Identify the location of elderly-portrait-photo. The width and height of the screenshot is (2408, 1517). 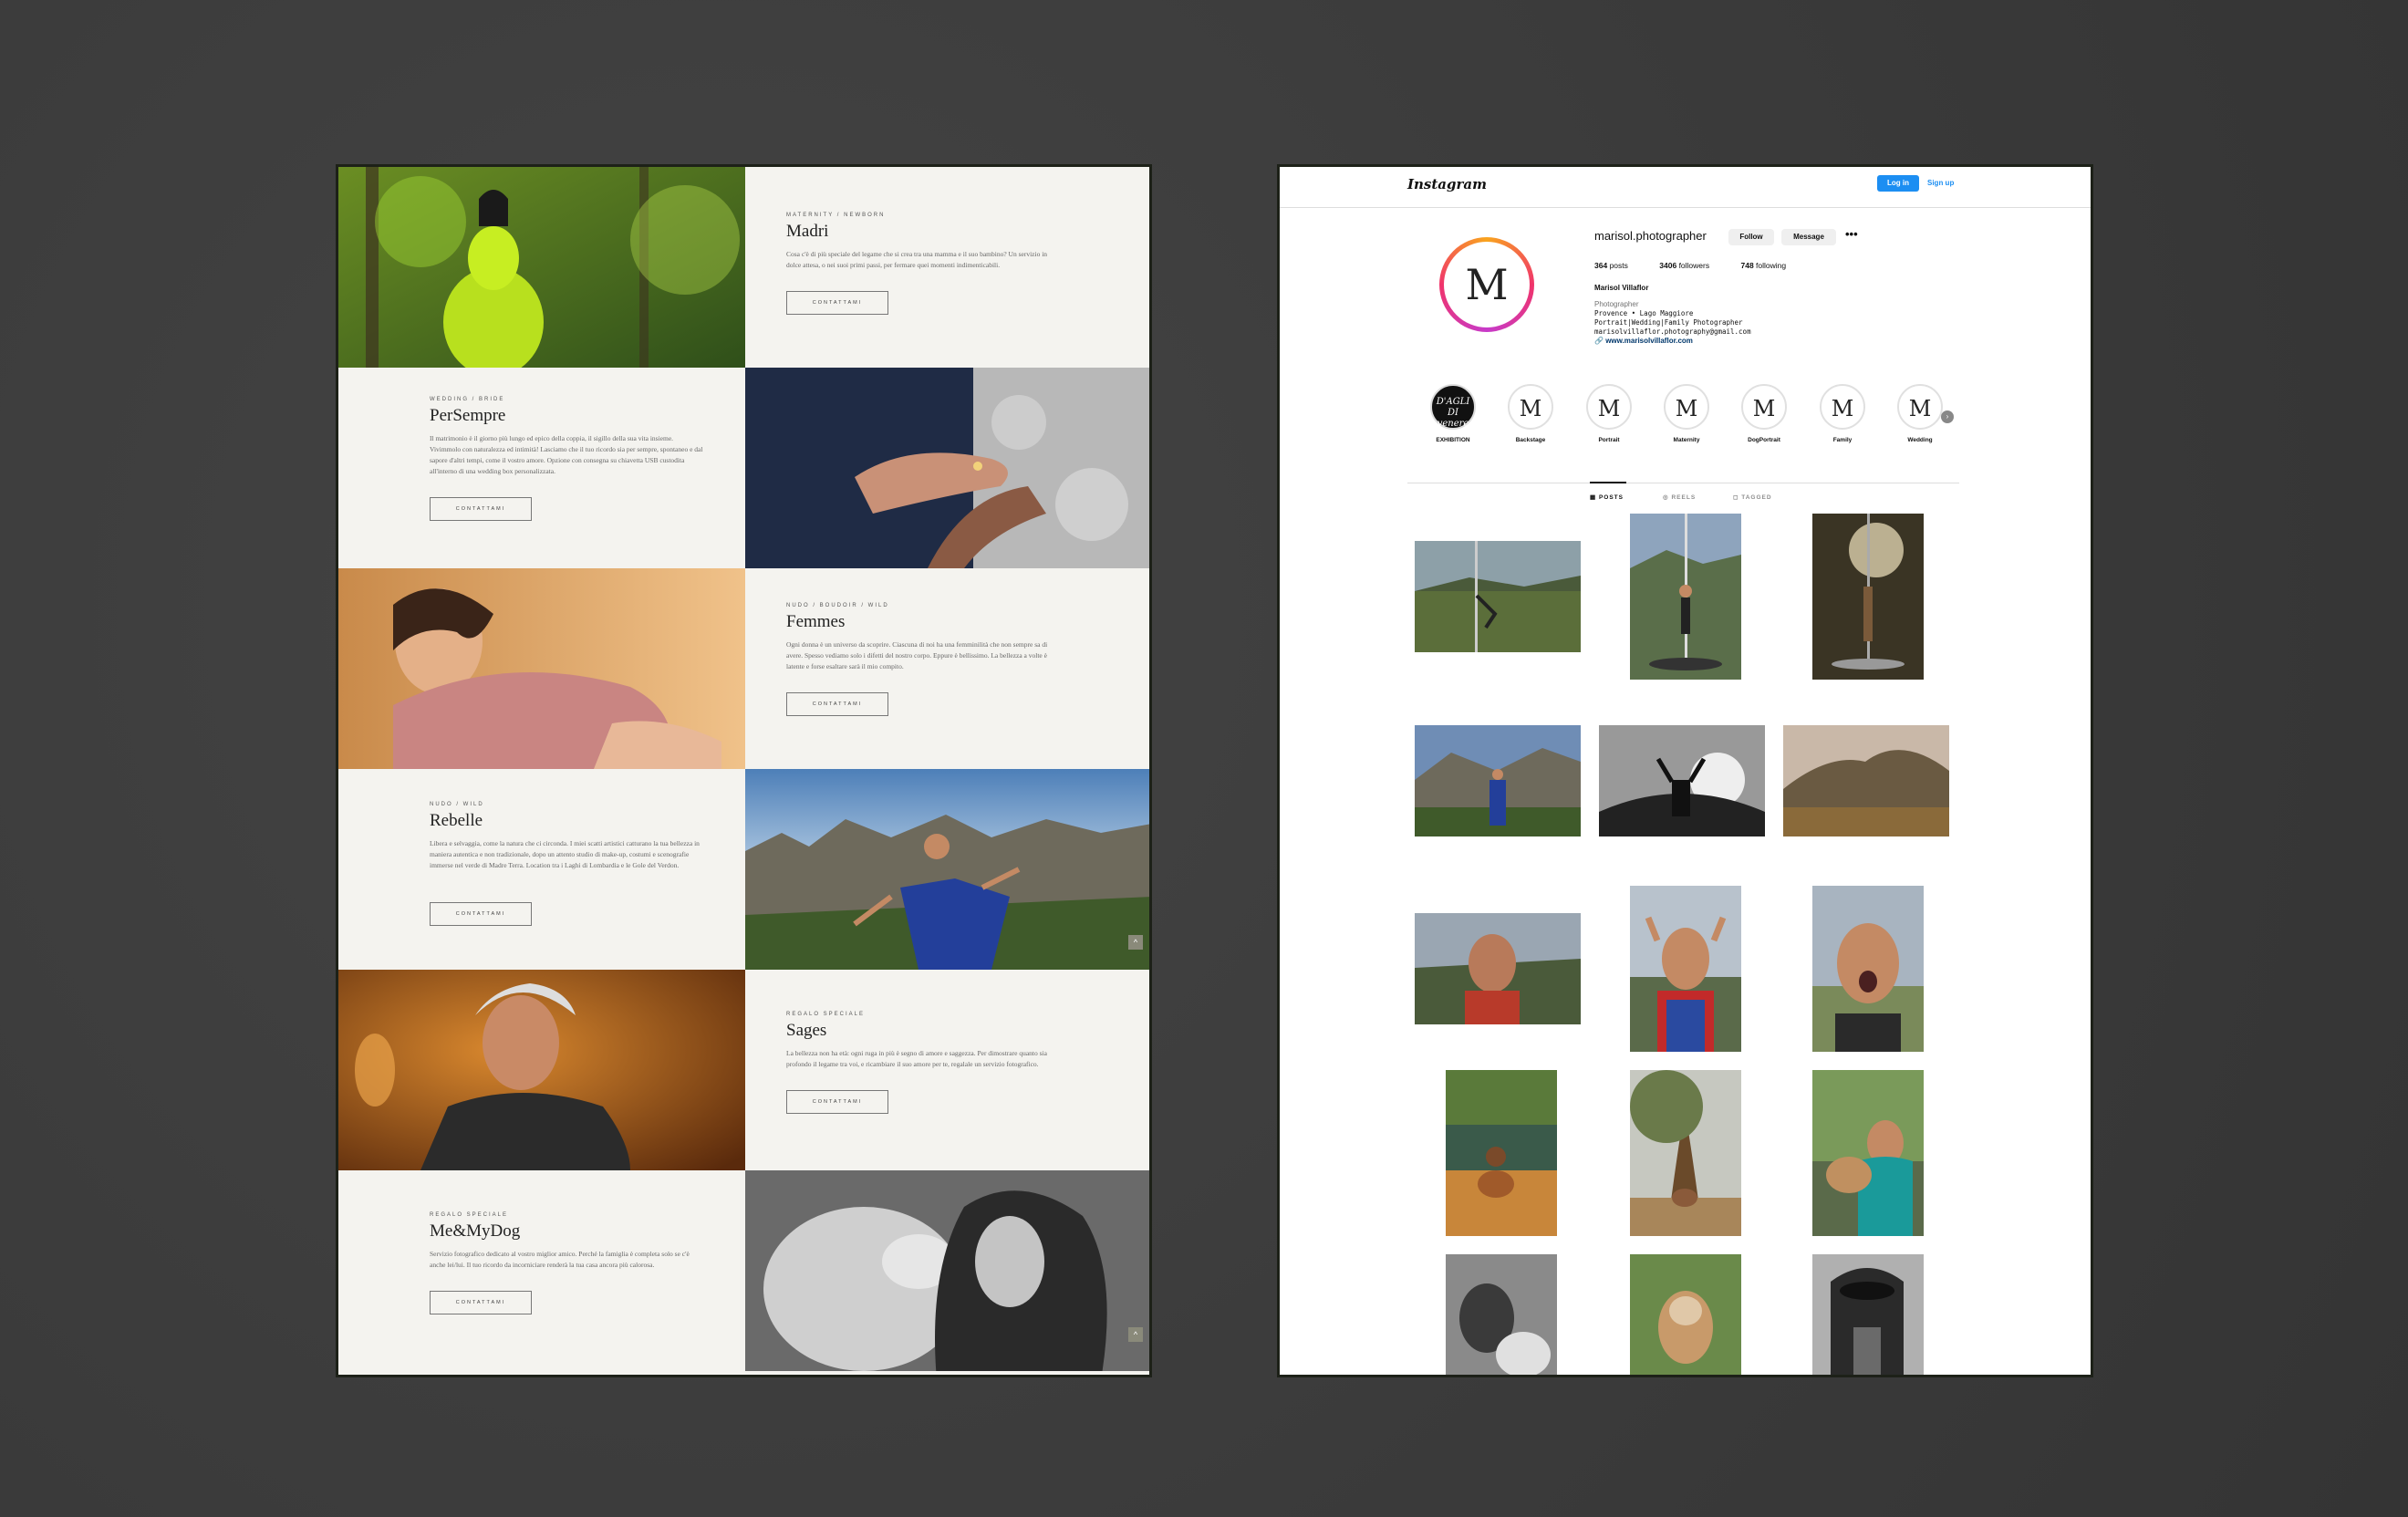
(542, 1070).